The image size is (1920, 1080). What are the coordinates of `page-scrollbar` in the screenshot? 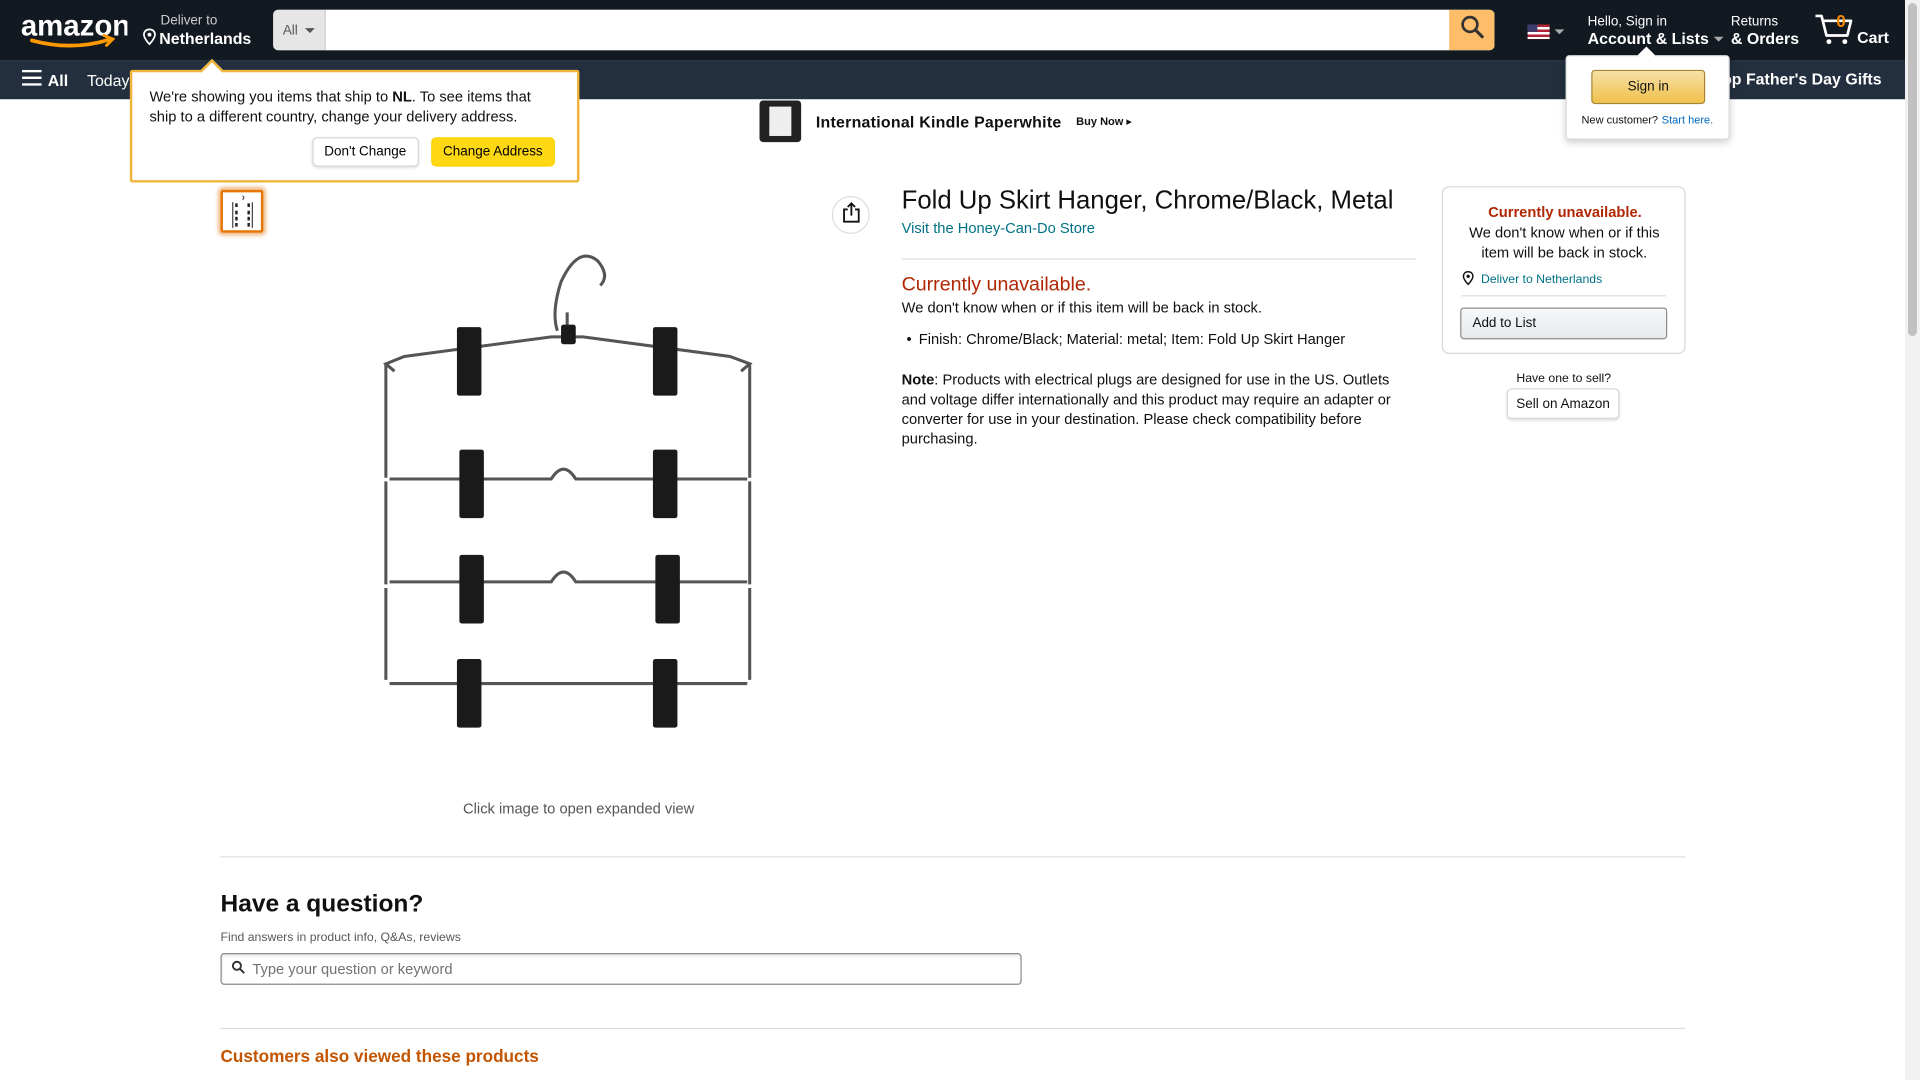 It's located at (1912, 540).